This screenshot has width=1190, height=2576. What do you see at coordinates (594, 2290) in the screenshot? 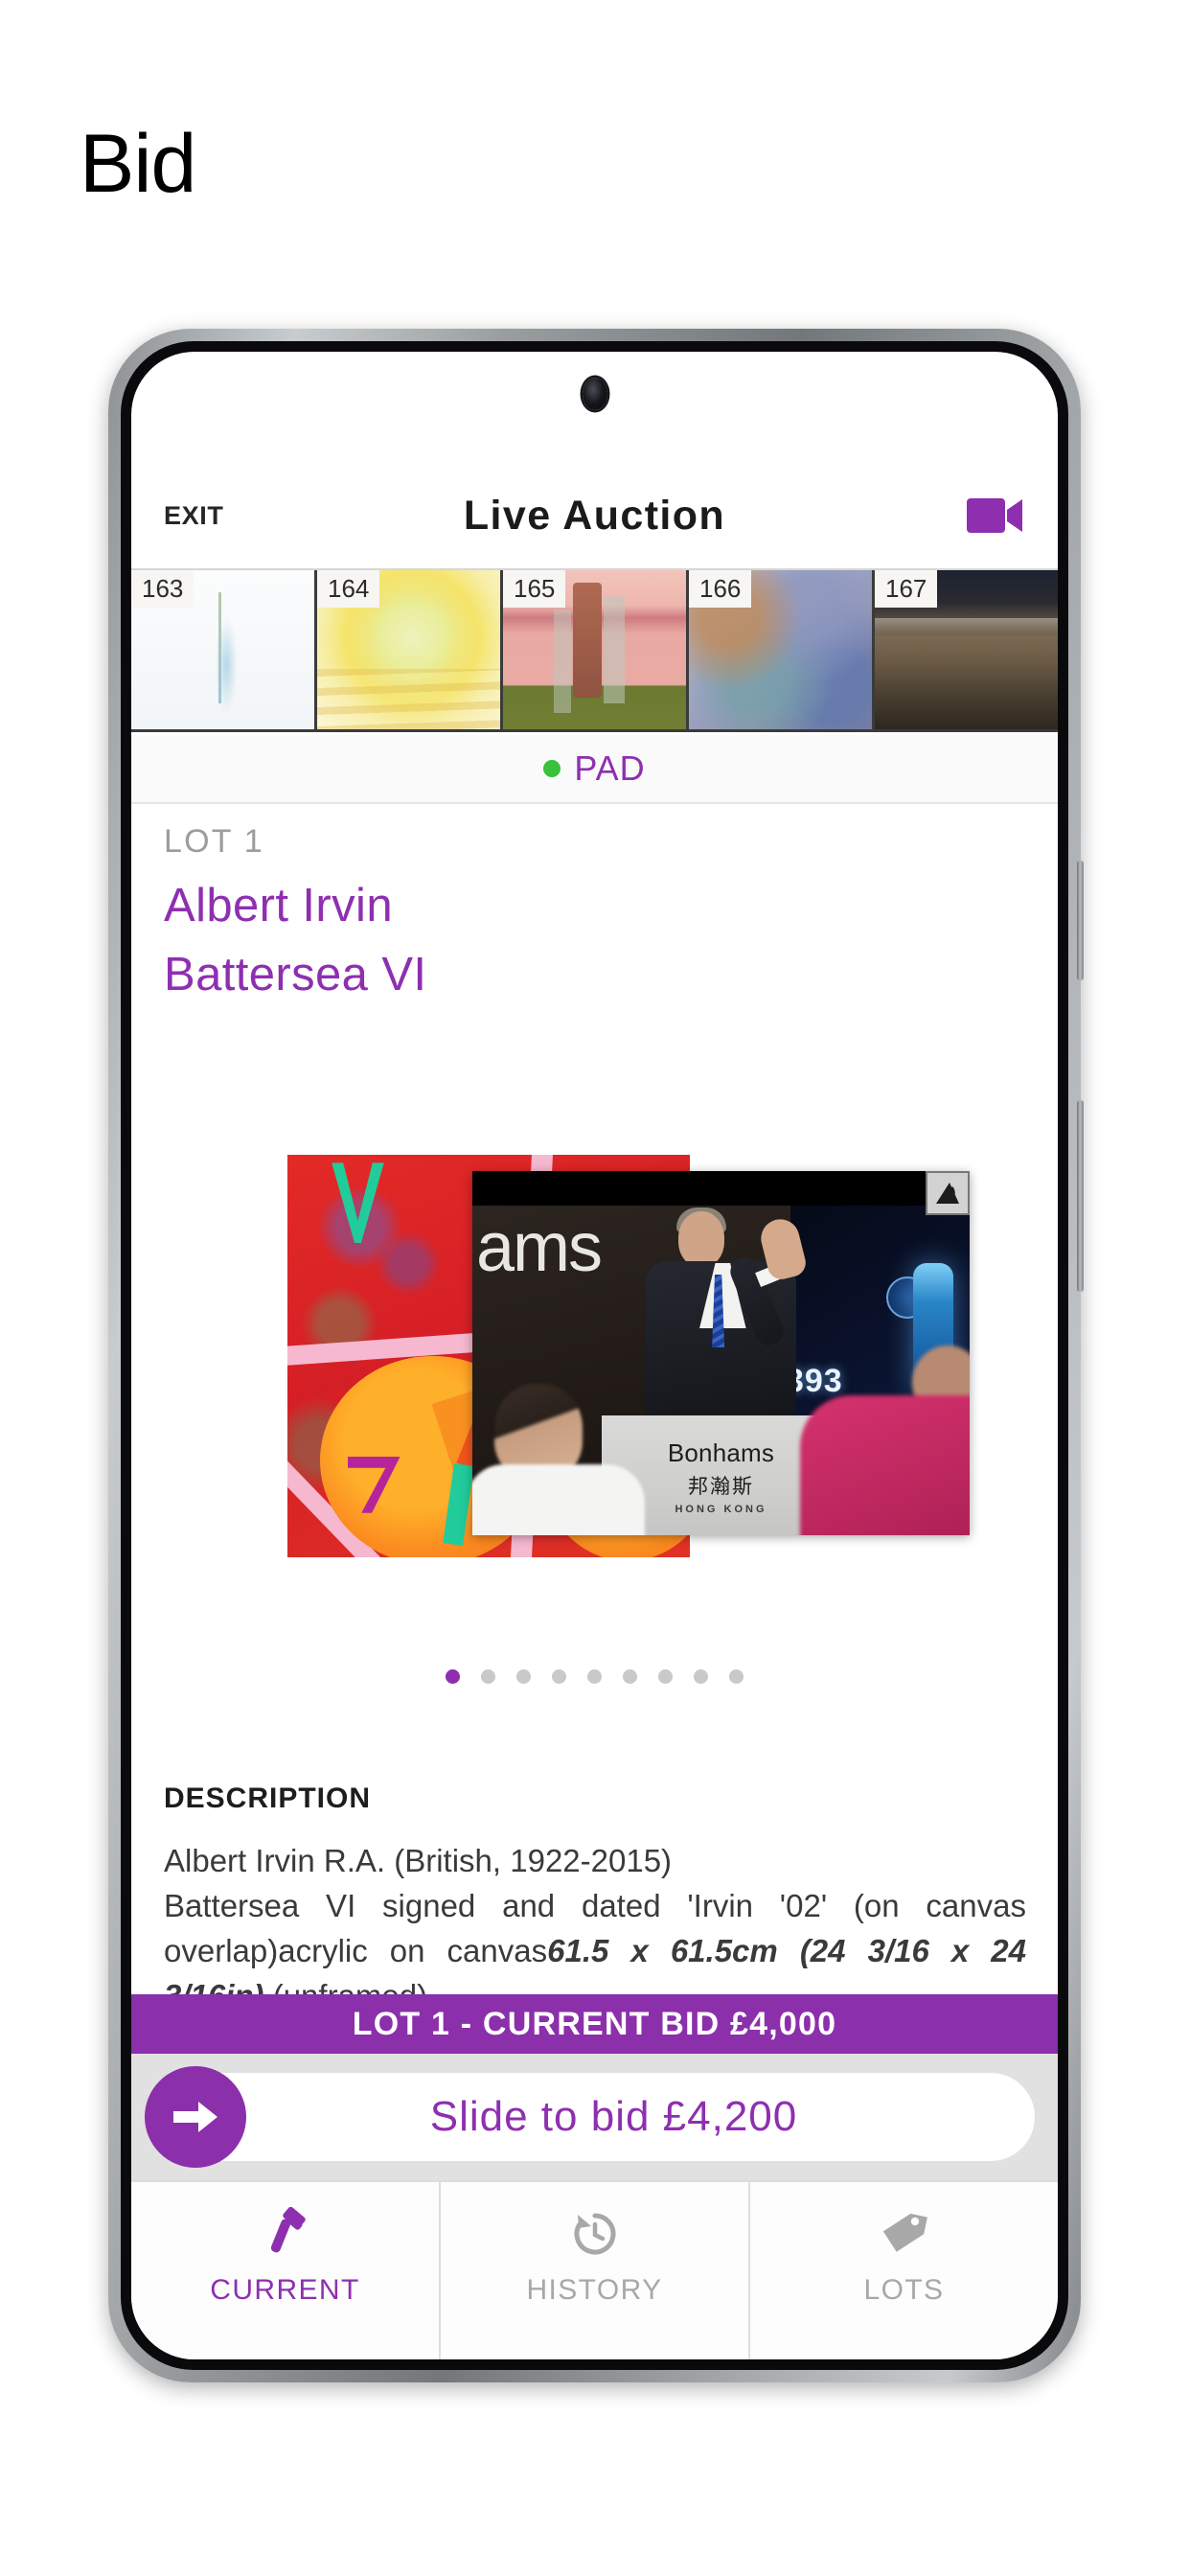
I see `nav-label-history: HISTORY` at bounding box center [594, 2290].